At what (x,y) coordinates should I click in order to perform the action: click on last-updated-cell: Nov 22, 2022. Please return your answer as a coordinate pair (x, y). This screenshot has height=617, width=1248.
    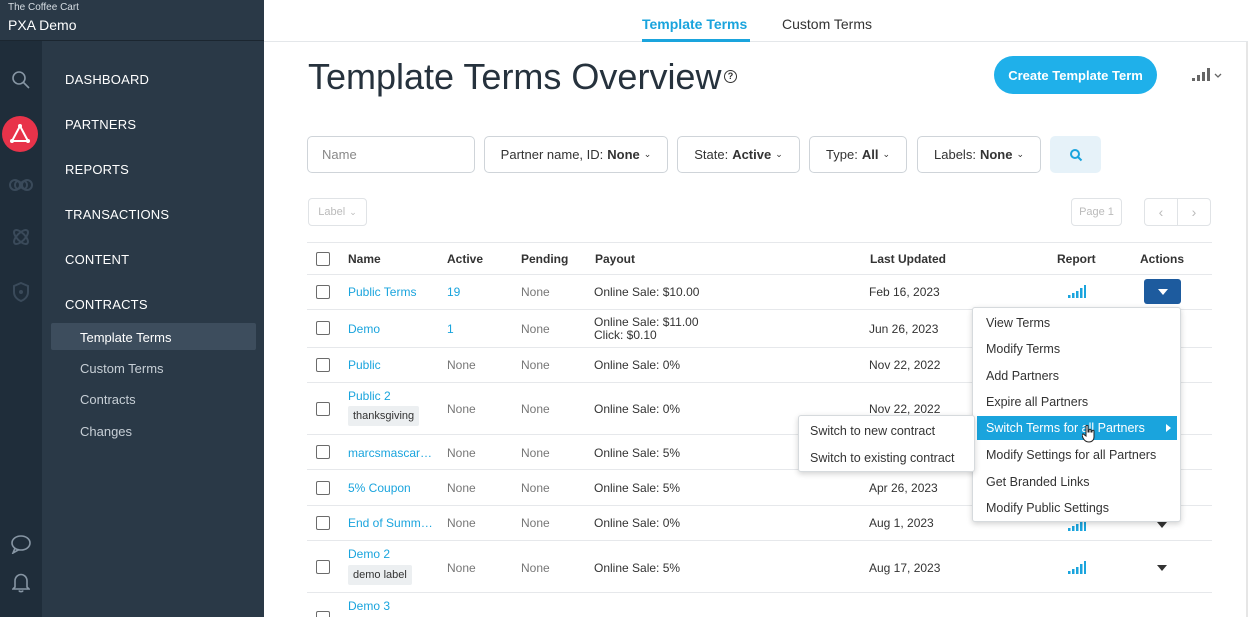
    Looking at the image, I should click on (905, 365).